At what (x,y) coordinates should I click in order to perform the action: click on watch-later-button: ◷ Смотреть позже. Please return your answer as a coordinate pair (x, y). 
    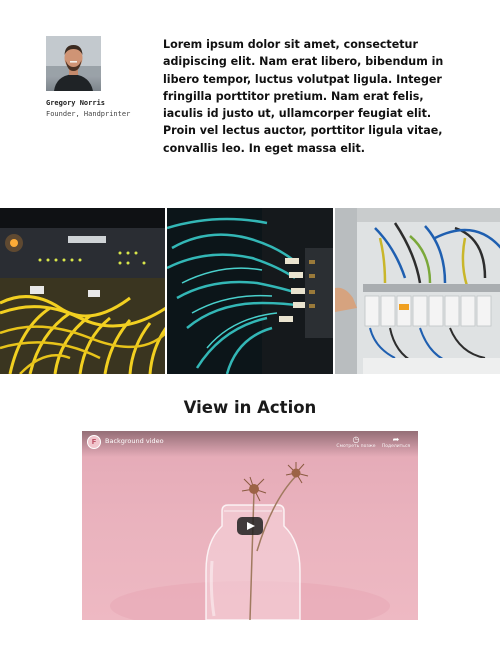
    Looking at the image, I should click on (356, 442).